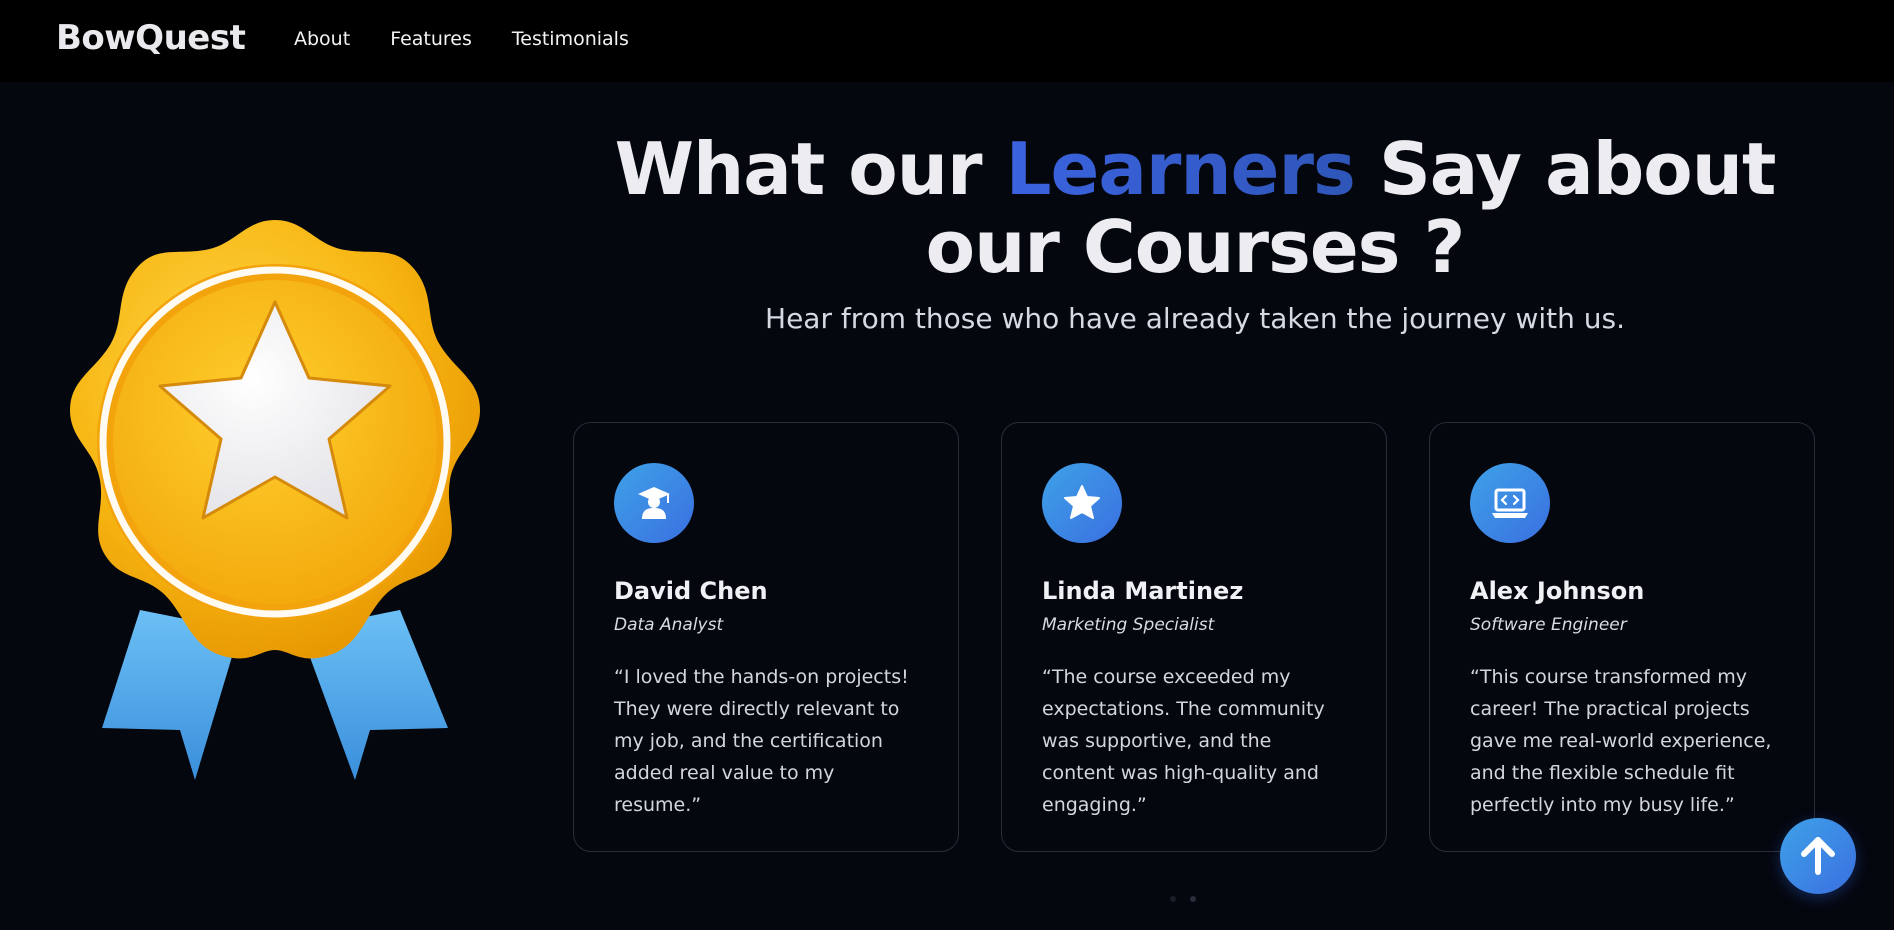 This screenshot has height=930, width=1894. I want to click on scroll-to-top-button, so click(1818, 856).